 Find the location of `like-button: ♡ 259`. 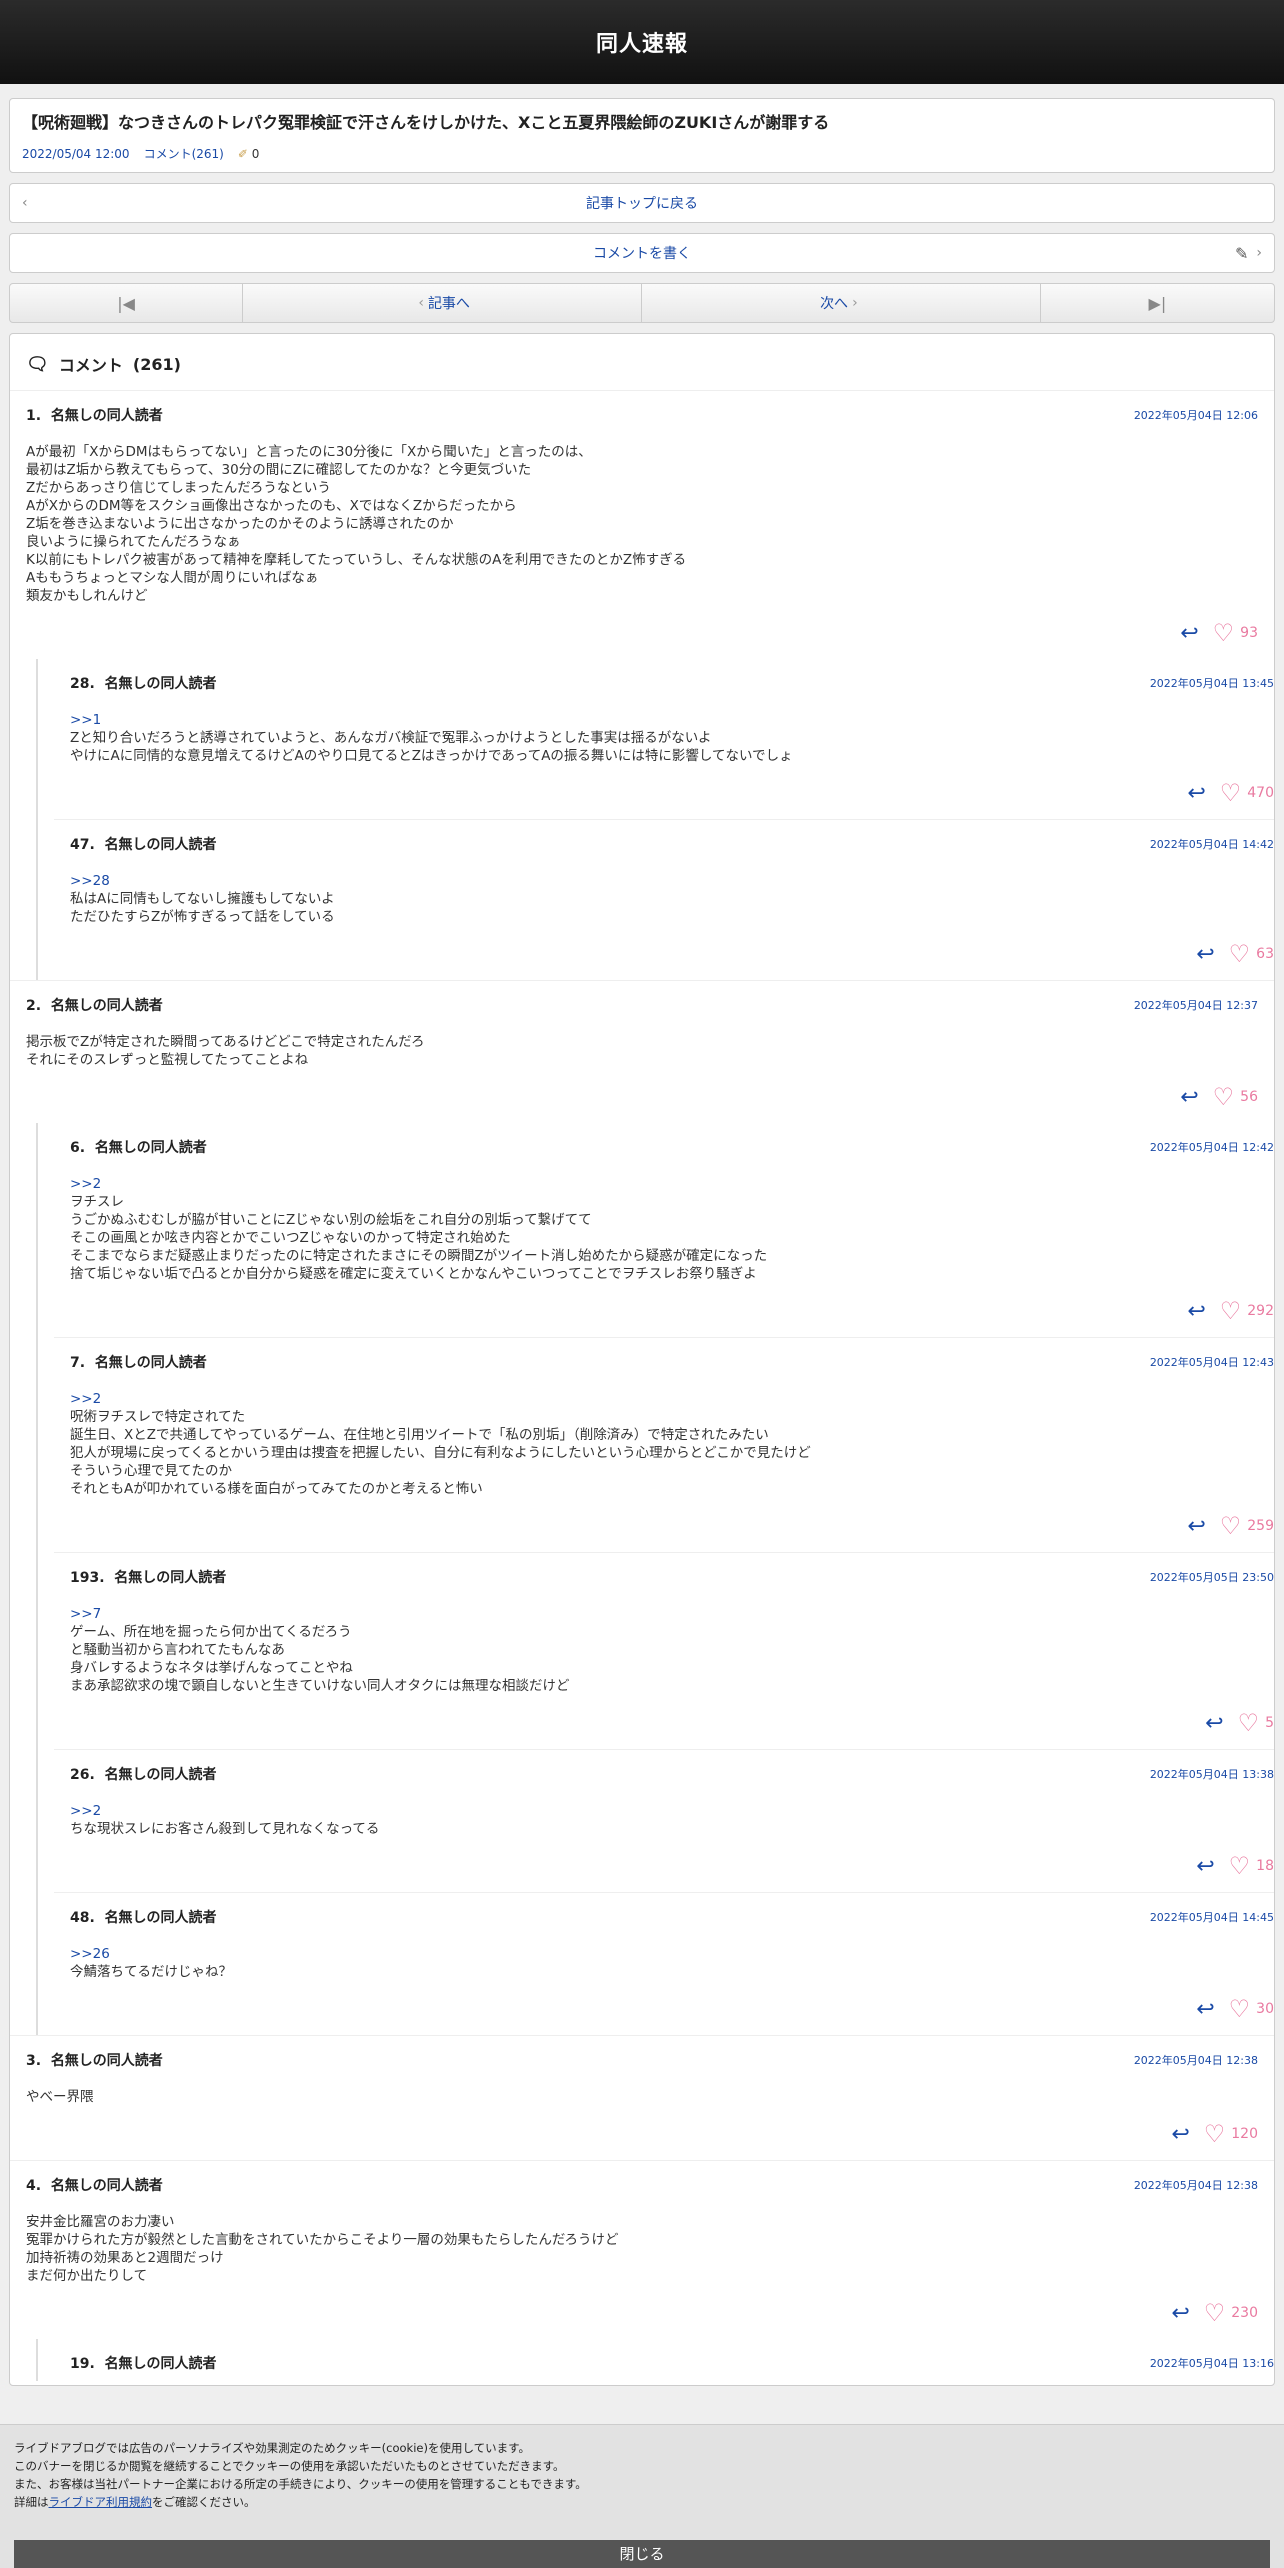

like-button: ♡ 259 is located at coordinates (1247, 1526).